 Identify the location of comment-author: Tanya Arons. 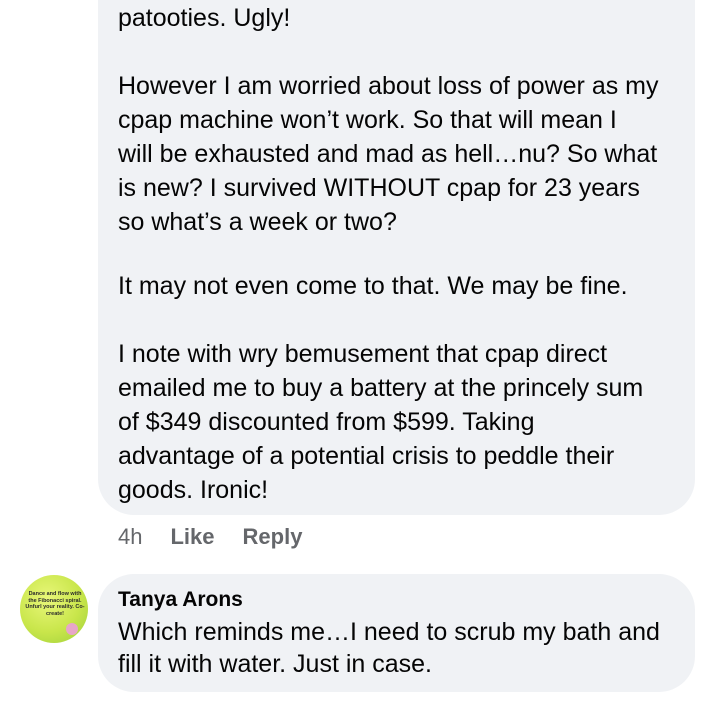
(180, 600).